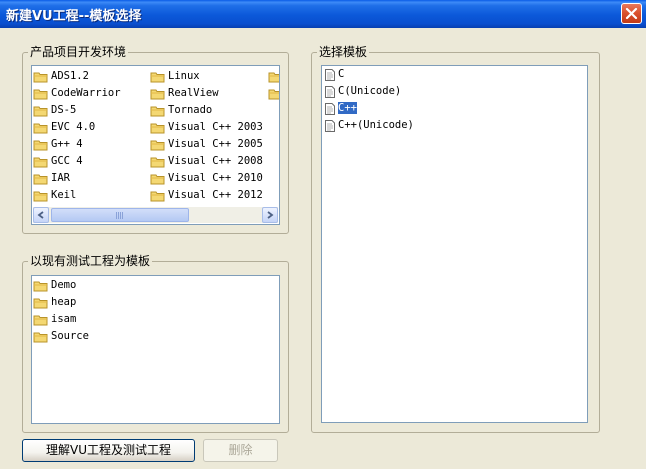 The image size is (646, 469). I want to click on env-horizontal-scrollbar, so click(155, 215).